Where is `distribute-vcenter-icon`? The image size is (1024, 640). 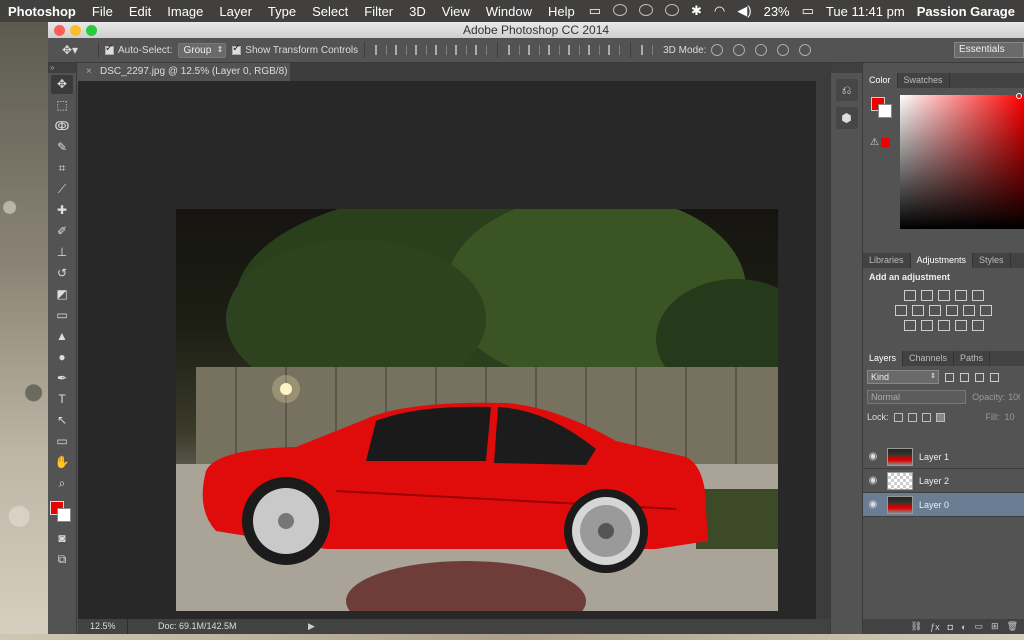
distribute-vcenter-icon is located at coordinates (534, 50).